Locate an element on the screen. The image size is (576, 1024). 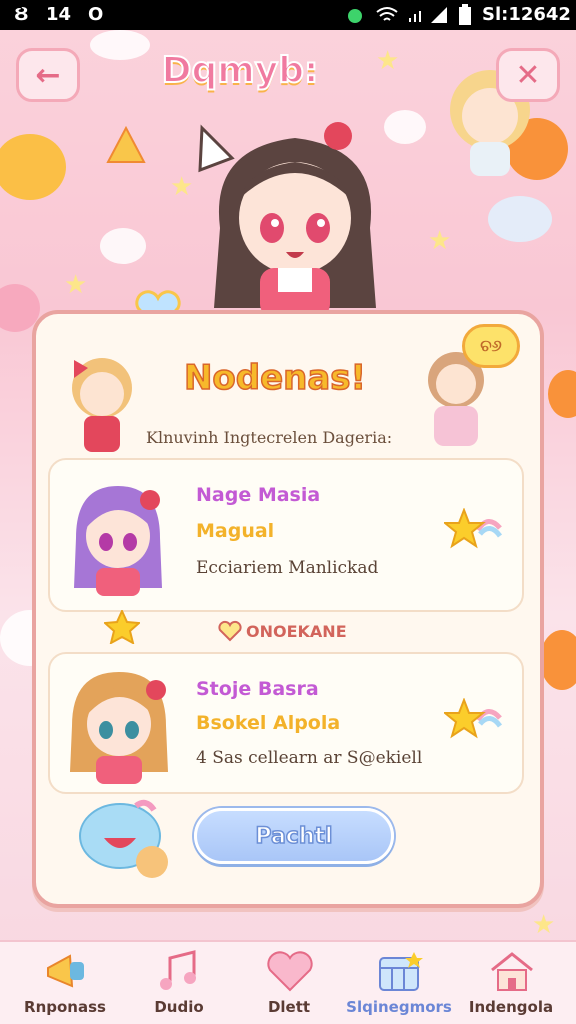
nav-label: Dlett is located at coordinates (289, 1007).